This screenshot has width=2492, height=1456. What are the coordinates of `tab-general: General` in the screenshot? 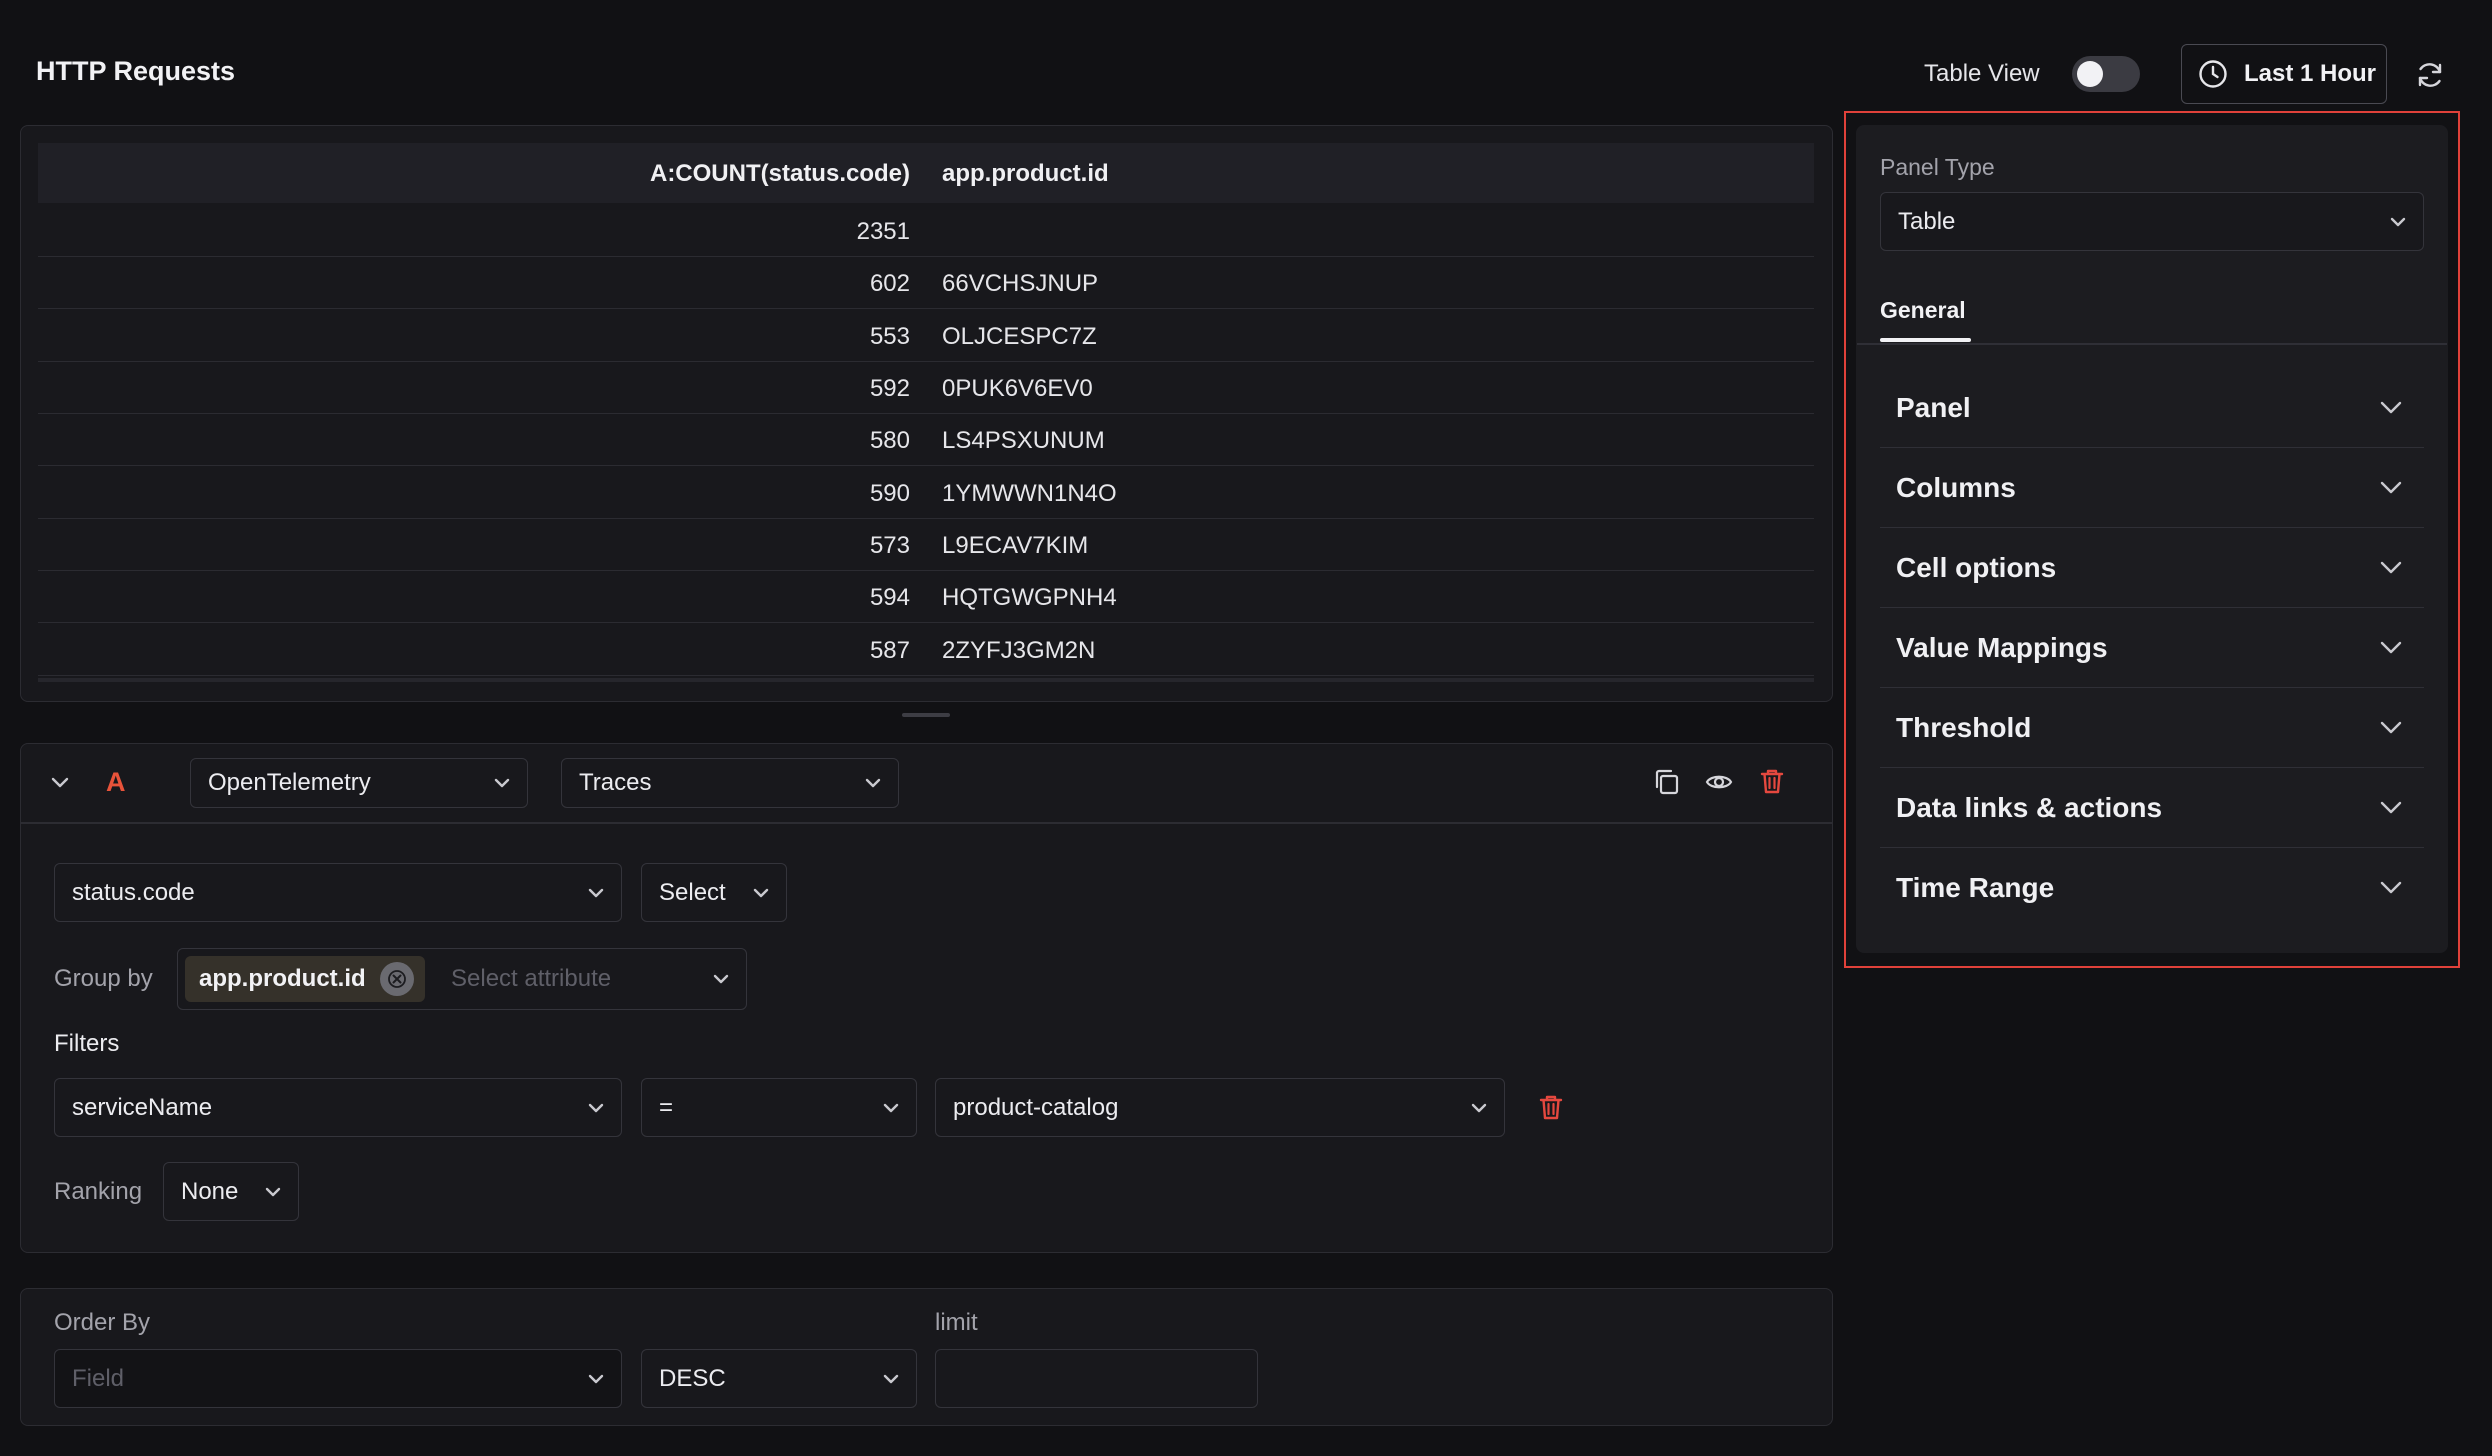 It's located at (1923, 310).